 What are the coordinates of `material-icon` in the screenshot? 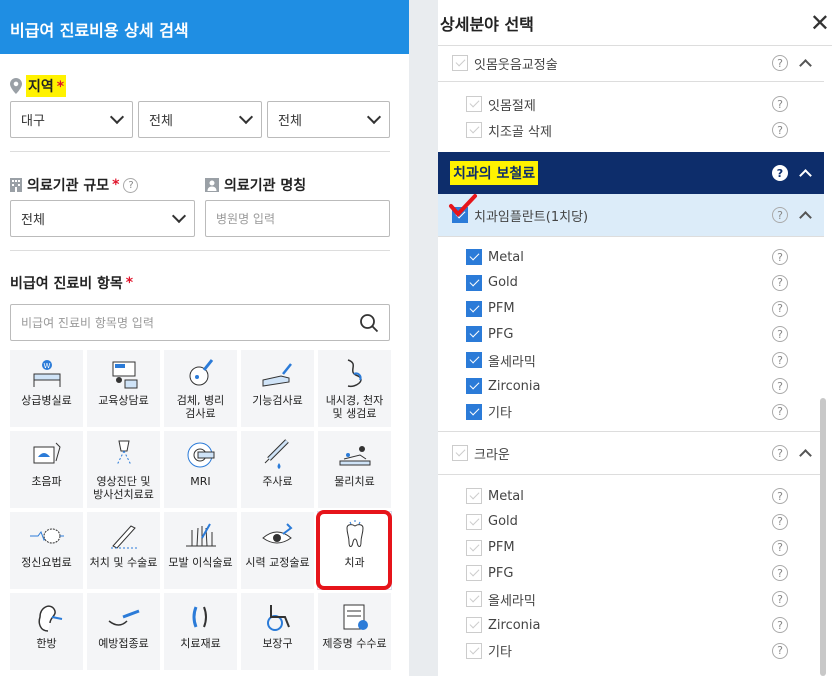 It's located at (199, 617).